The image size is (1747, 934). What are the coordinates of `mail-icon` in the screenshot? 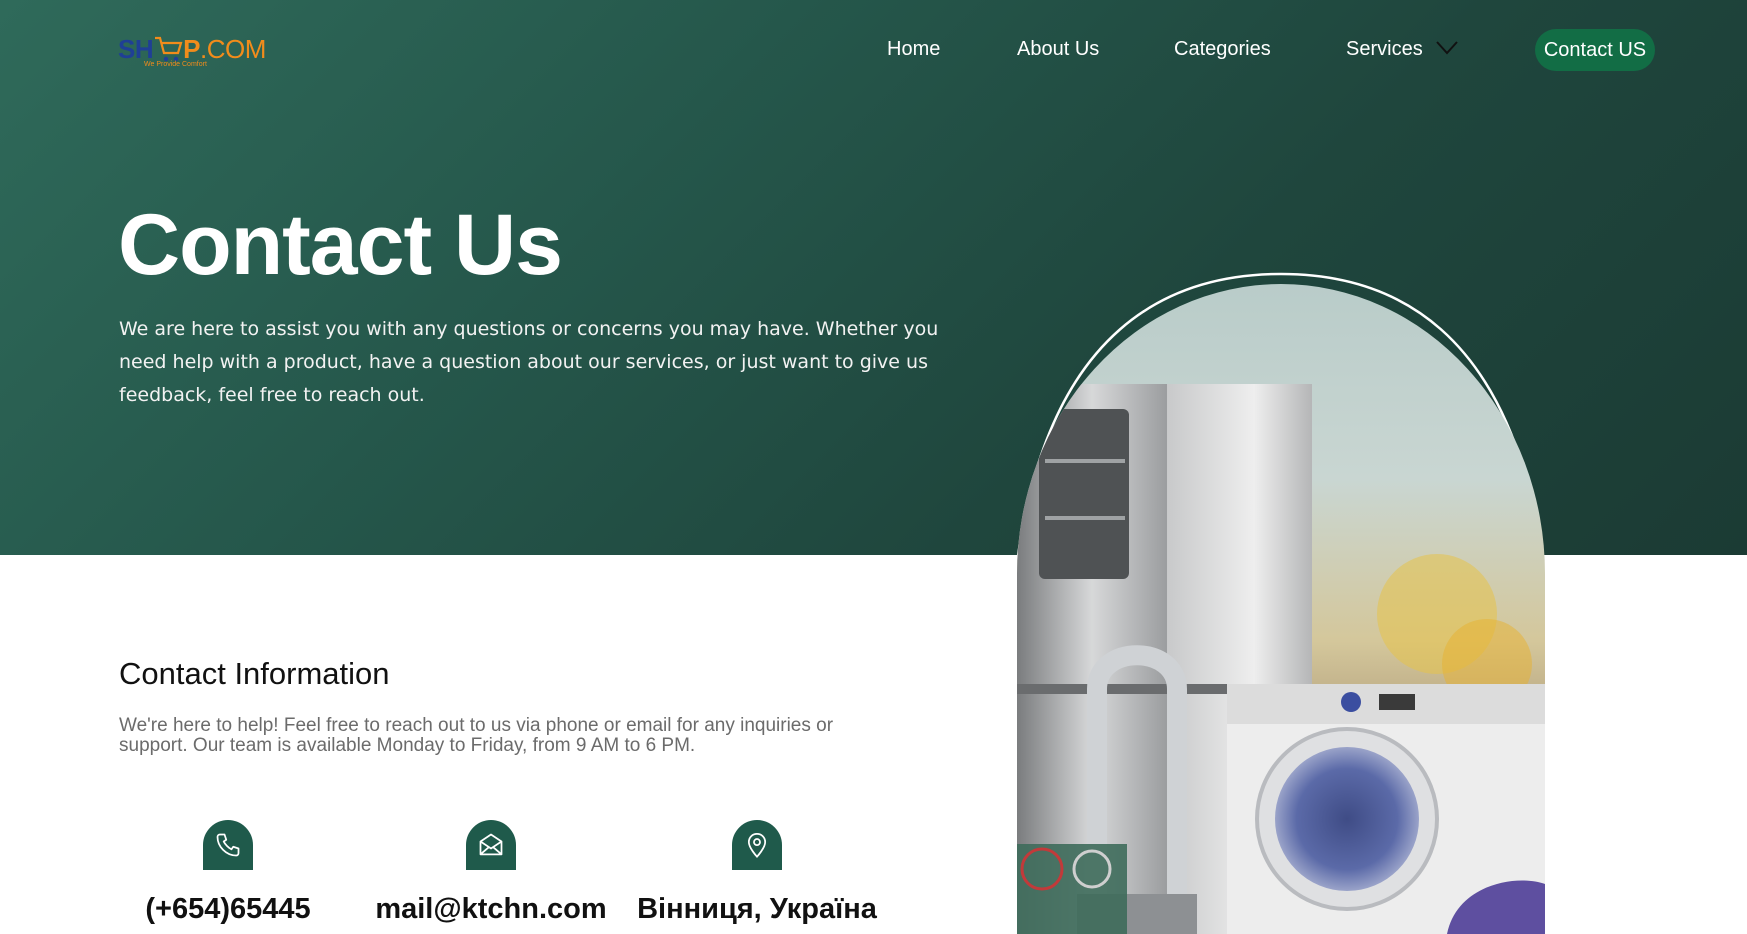 It's located at (491, 845).